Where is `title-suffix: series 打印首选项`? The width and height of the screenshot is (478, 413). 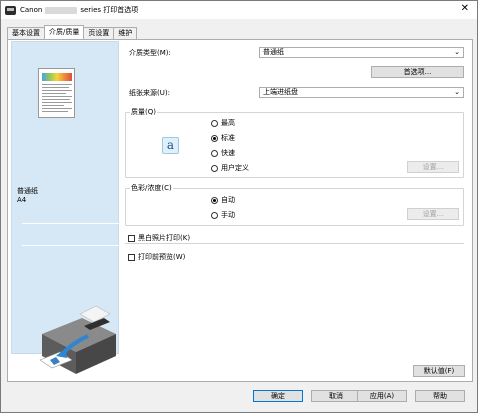
title-suffix: series 打印首选项 is located at coordinates (109, 10).